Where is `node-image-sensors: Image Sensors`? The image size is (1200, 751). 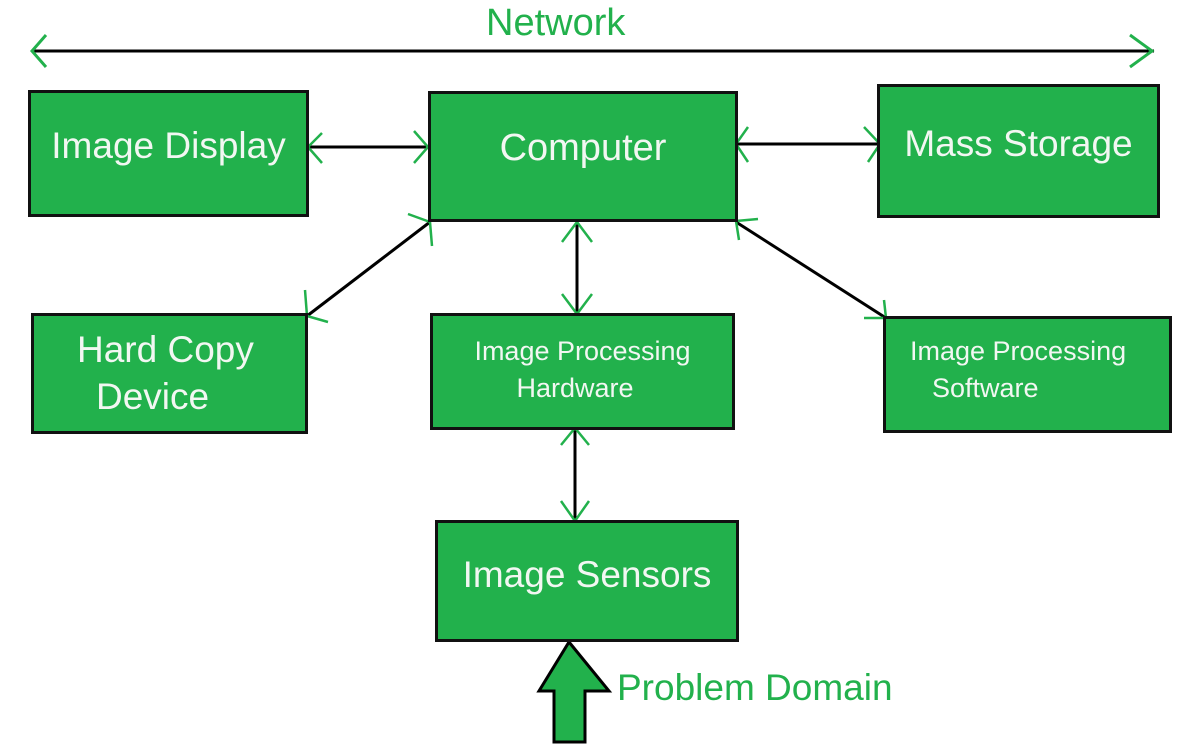
node-image-sensors: Image Sensors is located at coordinates (587, 581).